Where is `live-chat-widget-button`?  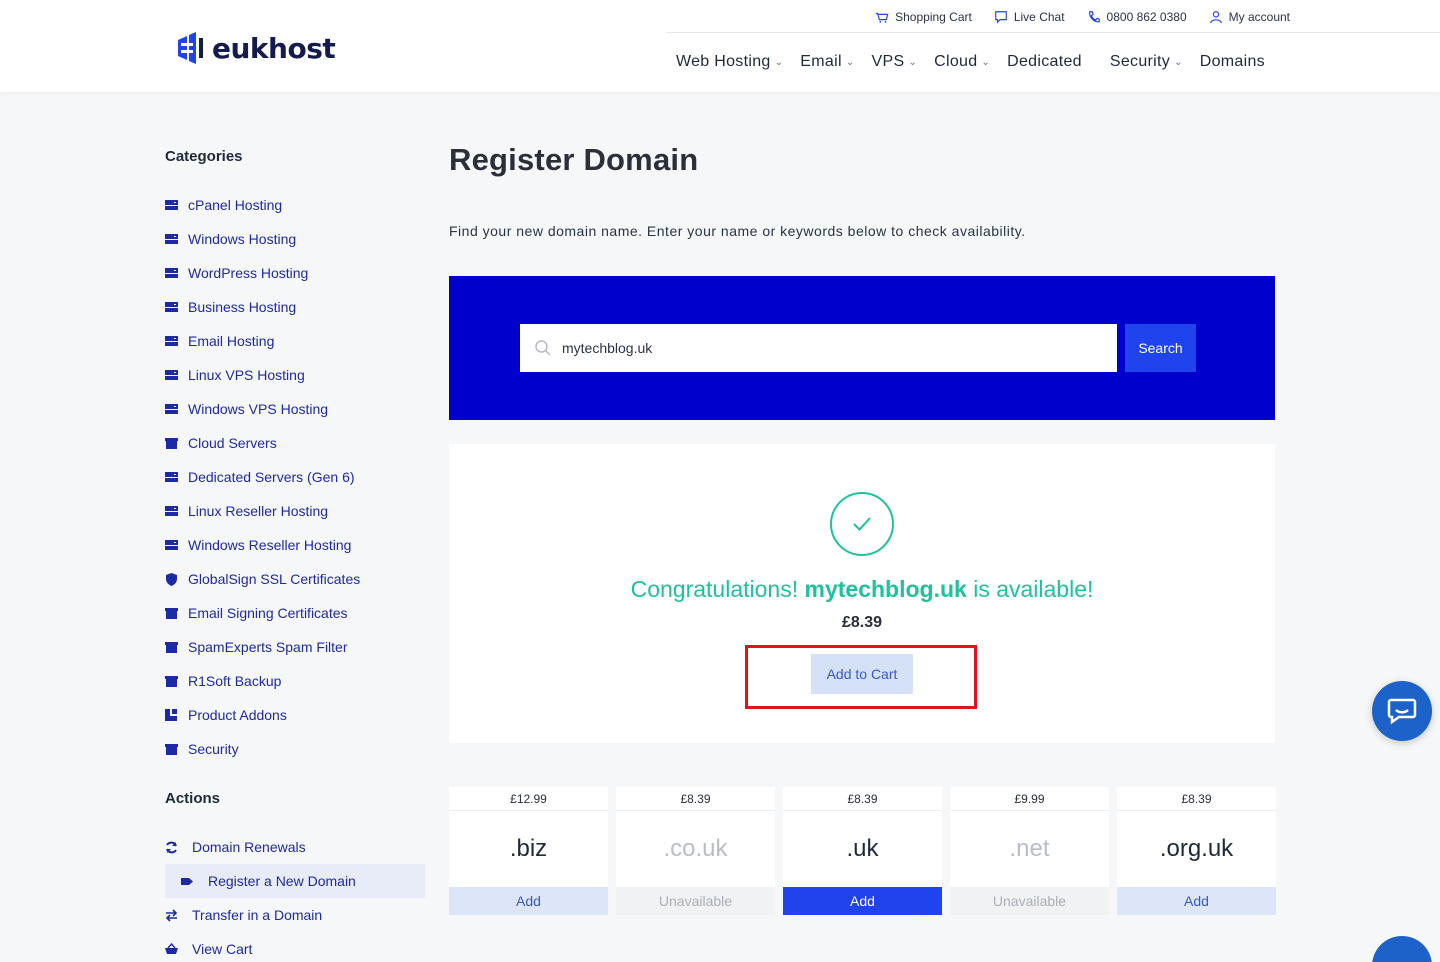
live-chat-widget-button is located at coordinates (1402, 711).